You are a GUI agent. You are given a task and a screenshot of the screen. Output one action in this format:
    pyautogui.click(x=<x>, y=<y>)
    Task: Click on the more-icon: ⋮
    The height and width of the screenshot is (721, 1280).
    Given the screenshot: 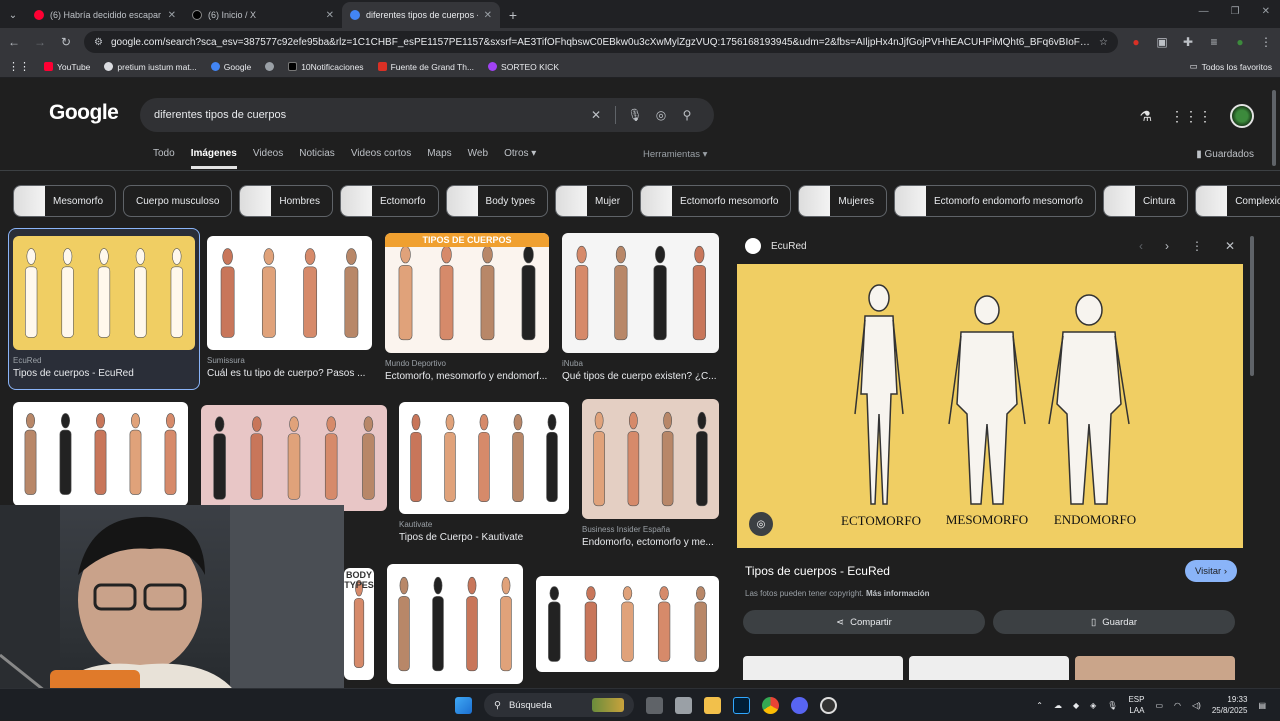 What is the action you would take?
    pyautogui.click(x=1197, y=246)
    